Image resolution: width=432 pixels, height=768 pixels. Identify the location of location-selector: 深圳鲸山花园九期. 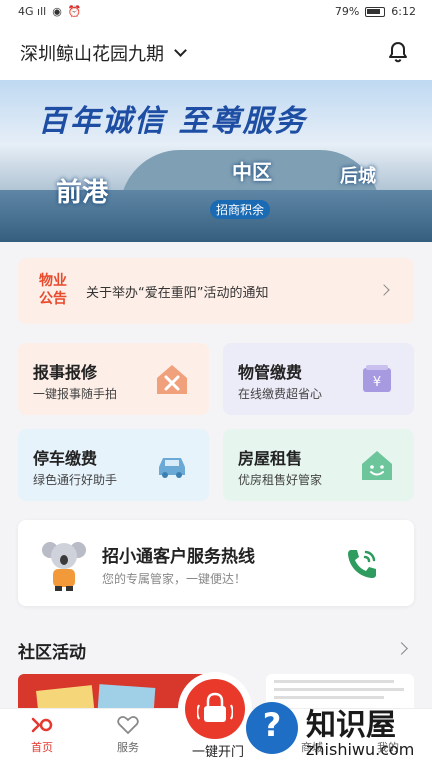
(103, 53).